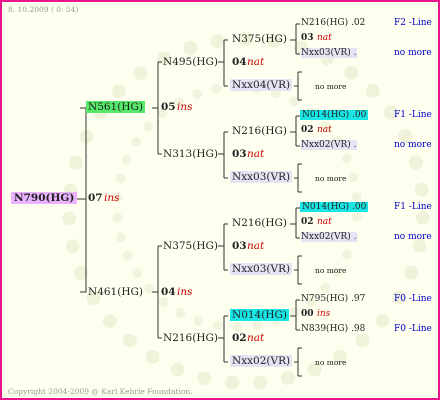 Image resolution: width=440 pixels, height=400 pixels. I want to click on sdd-name: Nxx03(VR), so click(261, 177).